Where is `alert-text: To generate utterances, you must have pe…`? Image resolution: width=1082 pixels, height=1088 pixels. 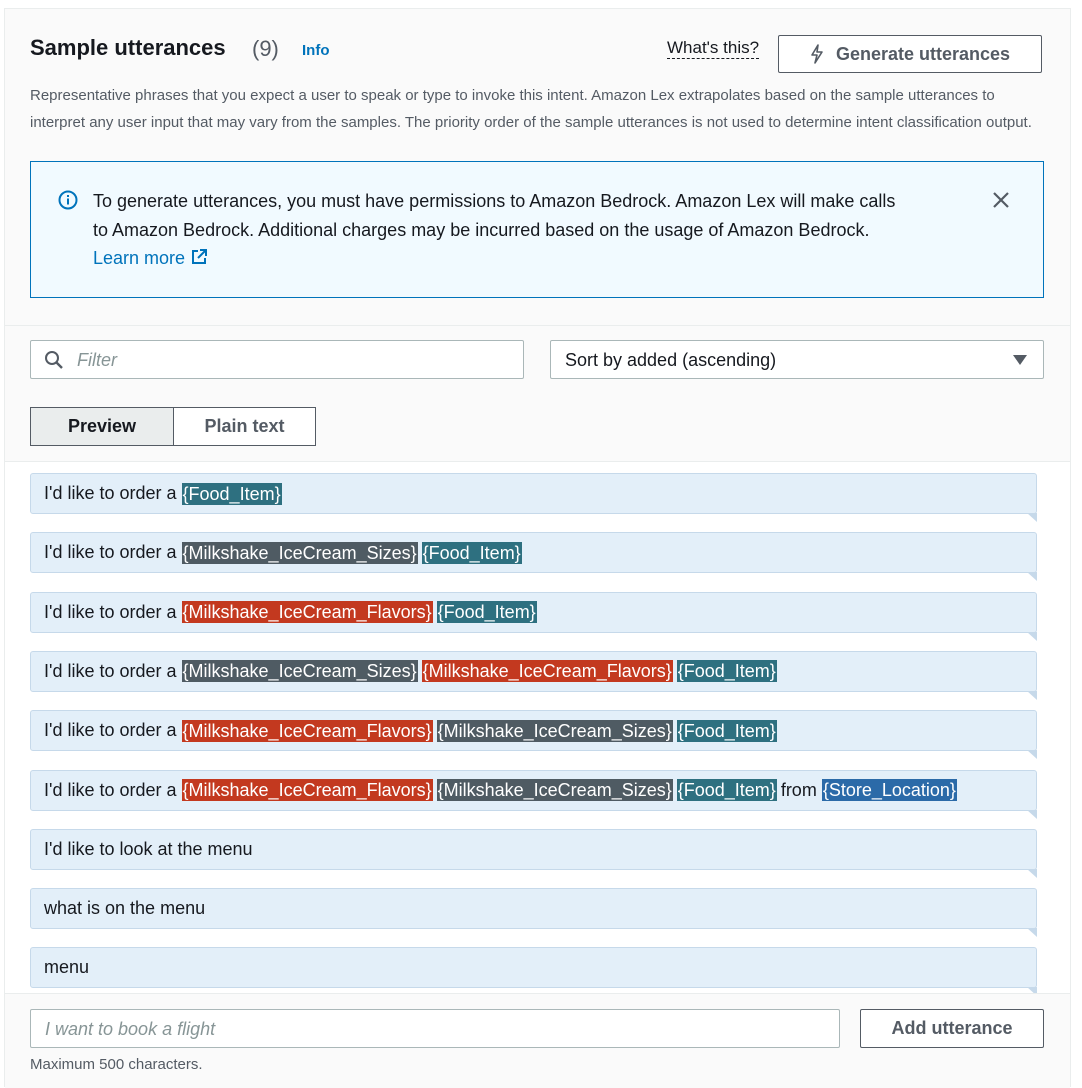
alert-text: To generate utterances, you must have pe… is located at coordinates (494, 215).